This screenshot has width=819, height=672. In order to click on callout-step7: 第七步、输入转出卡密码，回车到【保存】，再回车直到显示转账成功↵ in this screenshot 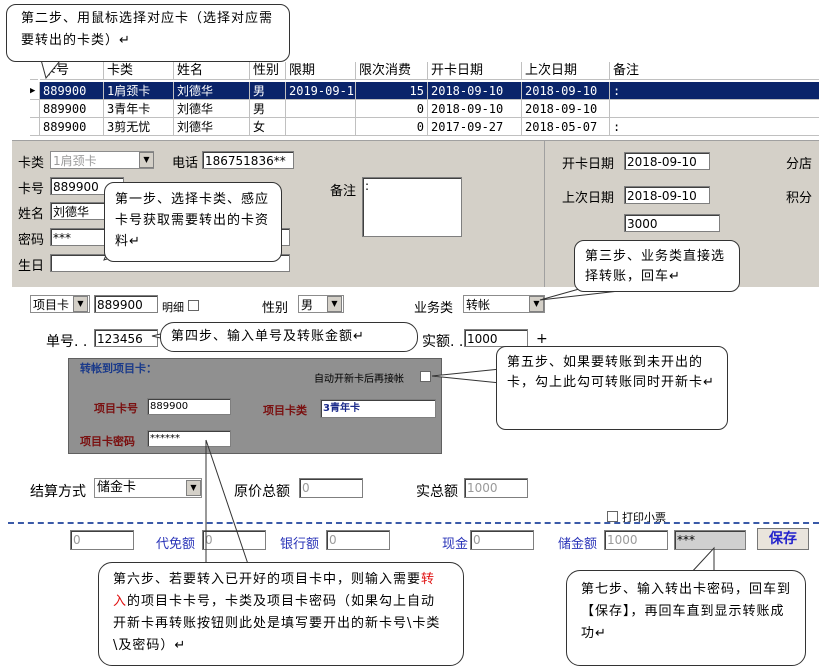, I will do `click(686, 618)`.